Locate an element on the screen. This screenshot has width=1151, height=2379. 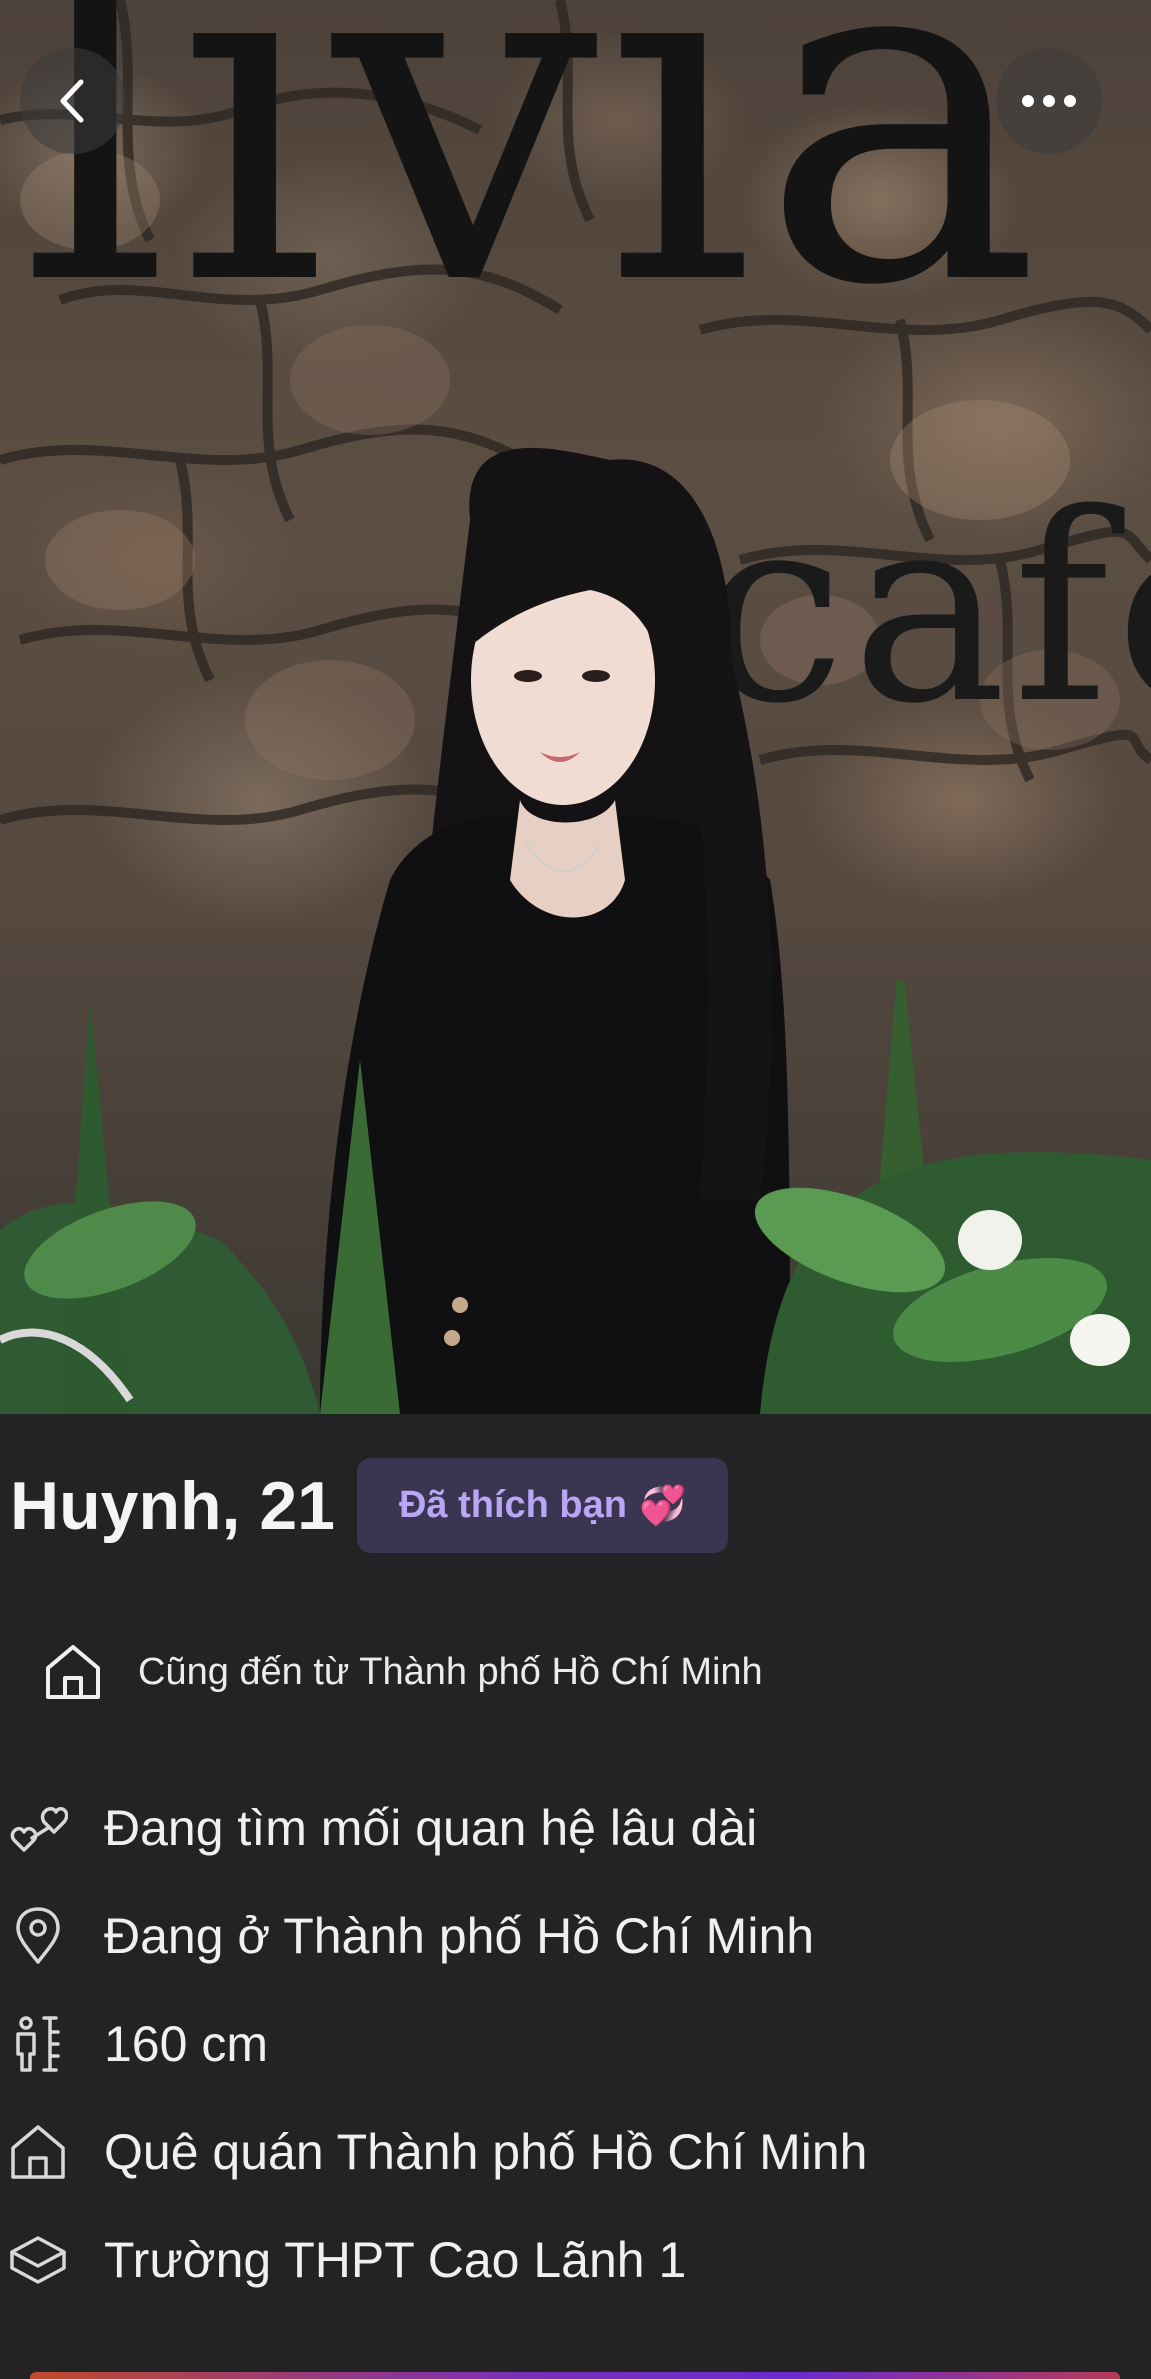
shared-hometown-text: Cũng đến từ Thành phố Hồ Chí Minh is located at coordinates (450, 1671).